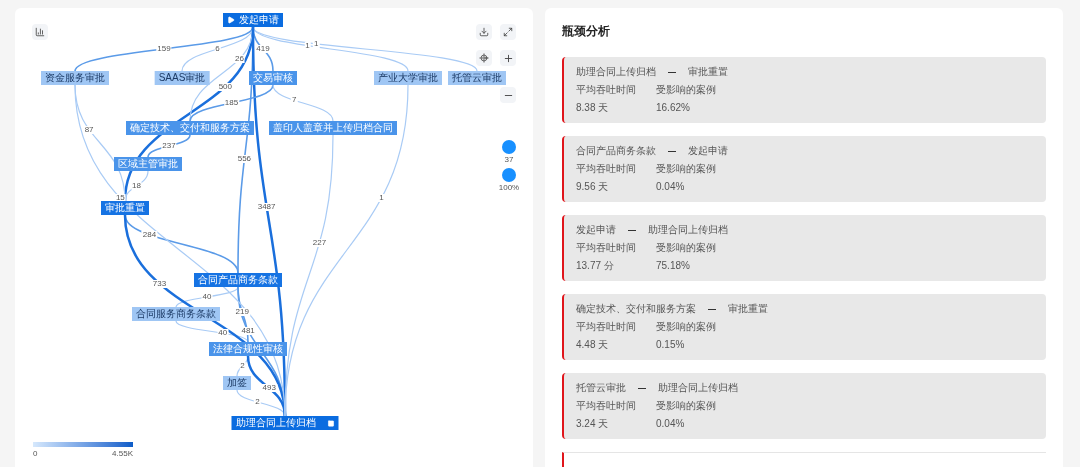 This screenshot has height=467, width=1080. What do you see at coordinates (40, 32) in the screenshot?
I see `chart-icon` at bounding box center [40, 32].